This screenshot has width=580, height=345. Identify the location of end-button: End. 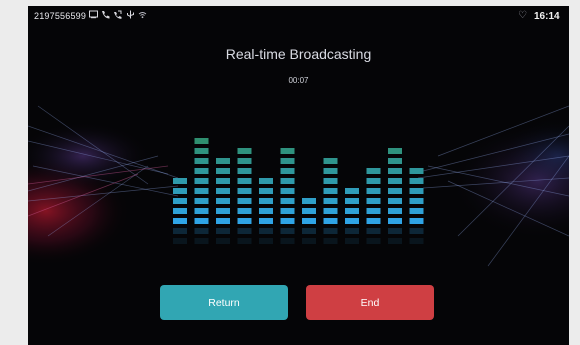
(370, 302).